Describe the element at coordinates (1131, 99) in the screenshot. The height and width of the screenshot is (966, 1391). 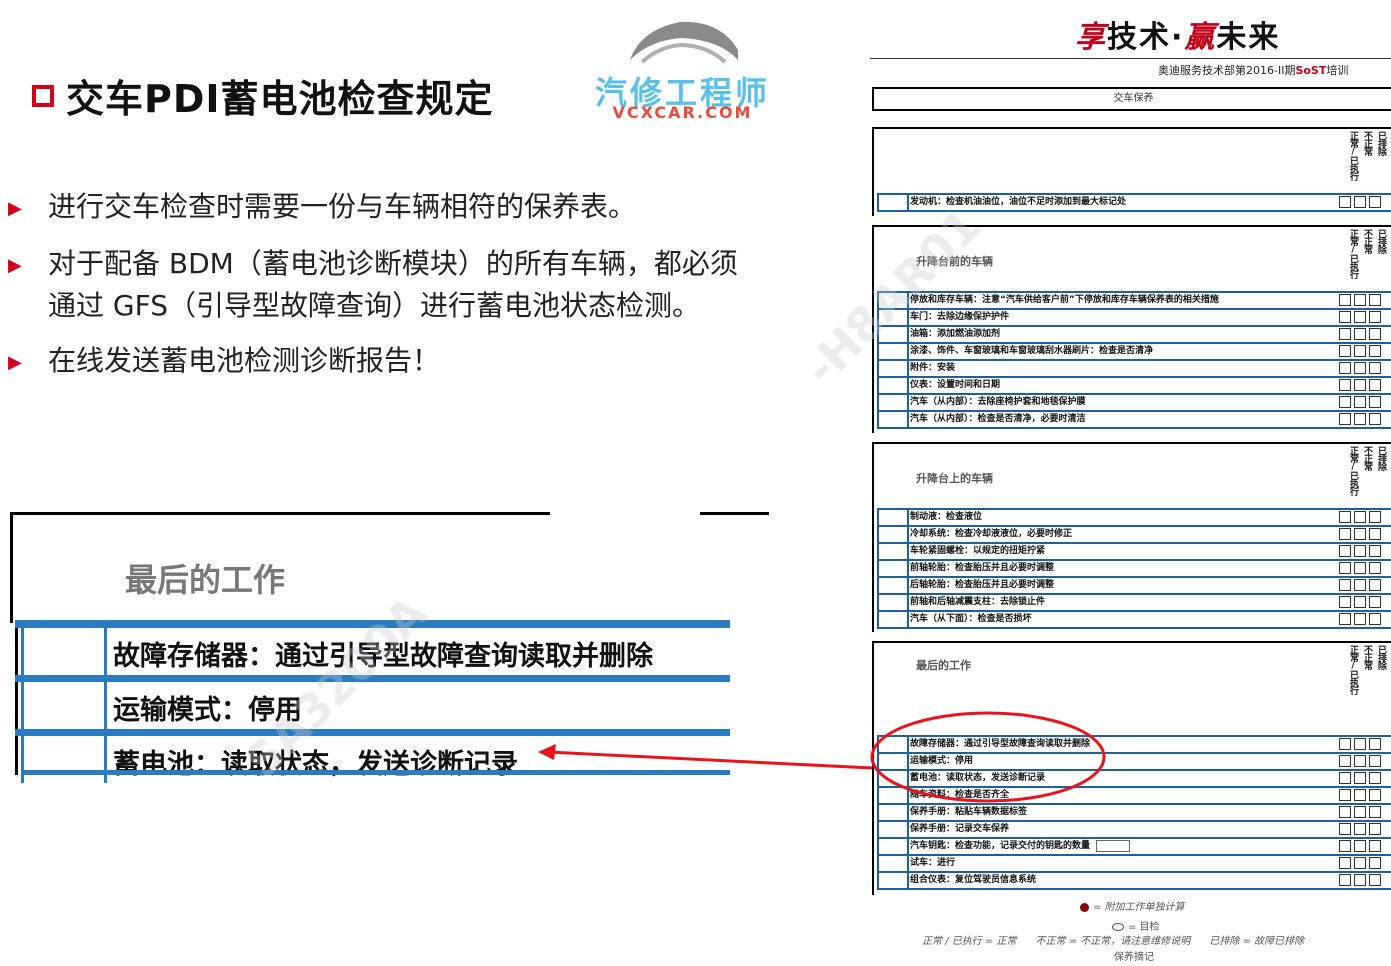
I see `form-header: 交车保养` at that location.